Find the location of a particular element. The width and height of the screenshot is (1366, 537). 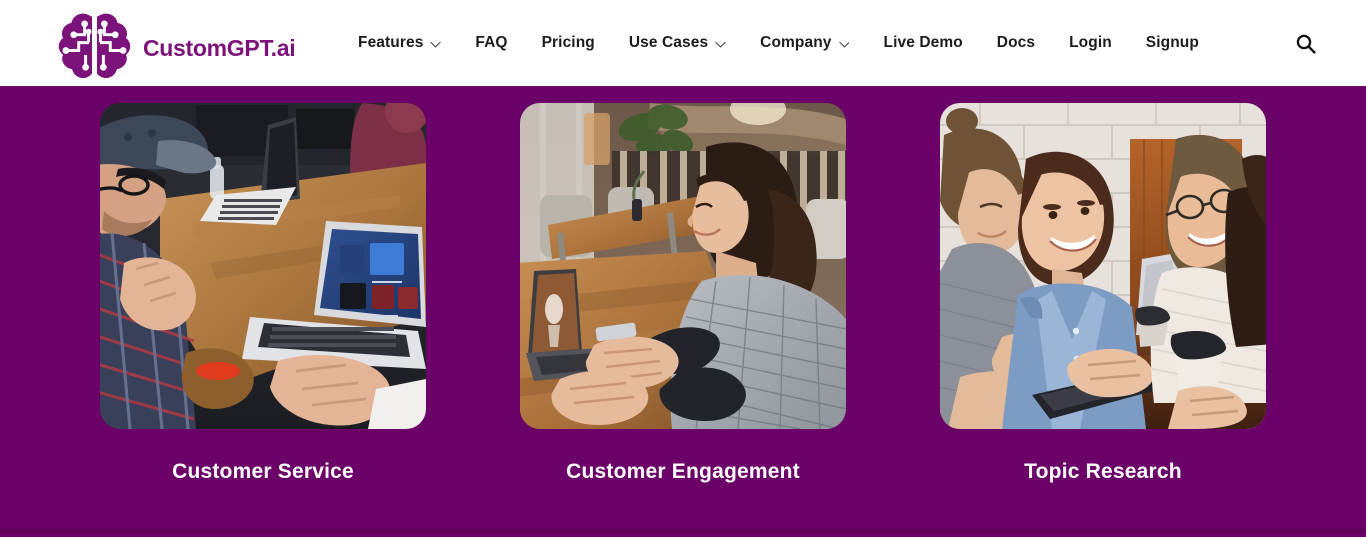

search-button is located at coordinates (1306, 45).